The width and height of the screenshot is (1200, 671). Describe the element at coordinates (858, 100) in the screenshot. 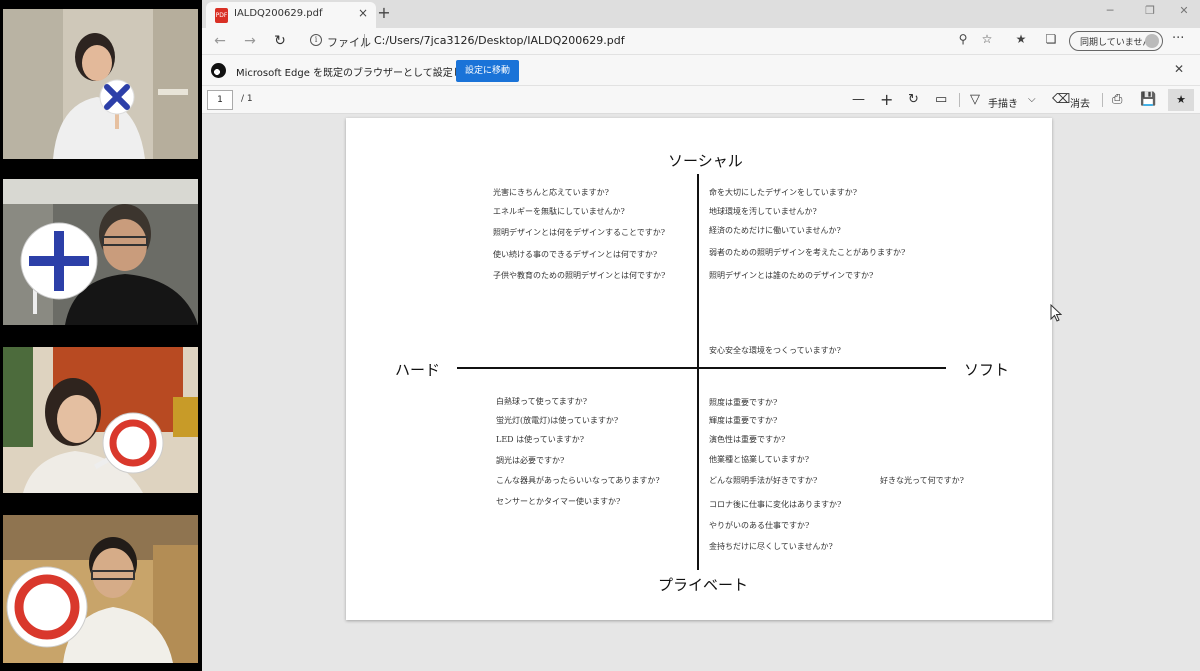

I see `zoom-out-icon: —` at that location.